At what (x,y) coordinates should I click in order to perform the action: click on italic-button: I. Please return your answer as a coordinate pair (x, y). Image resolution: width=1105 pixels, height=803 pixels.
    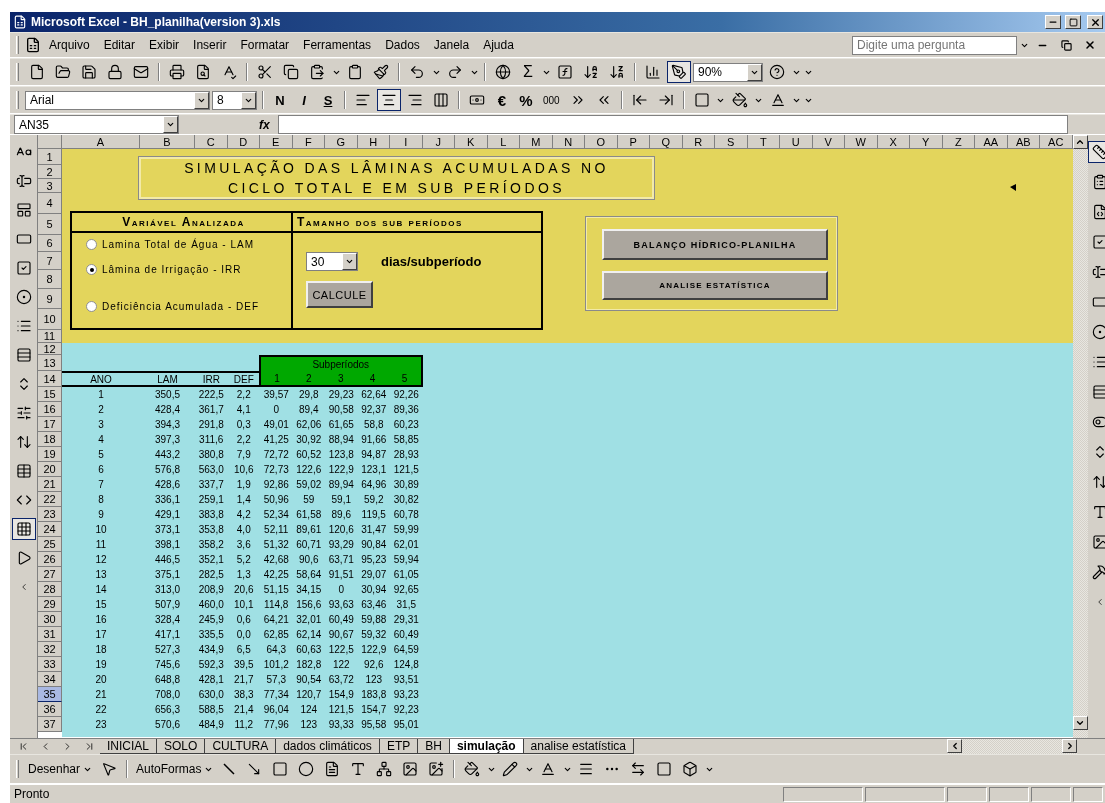
    Looking at the image, I should click on (304, 100).